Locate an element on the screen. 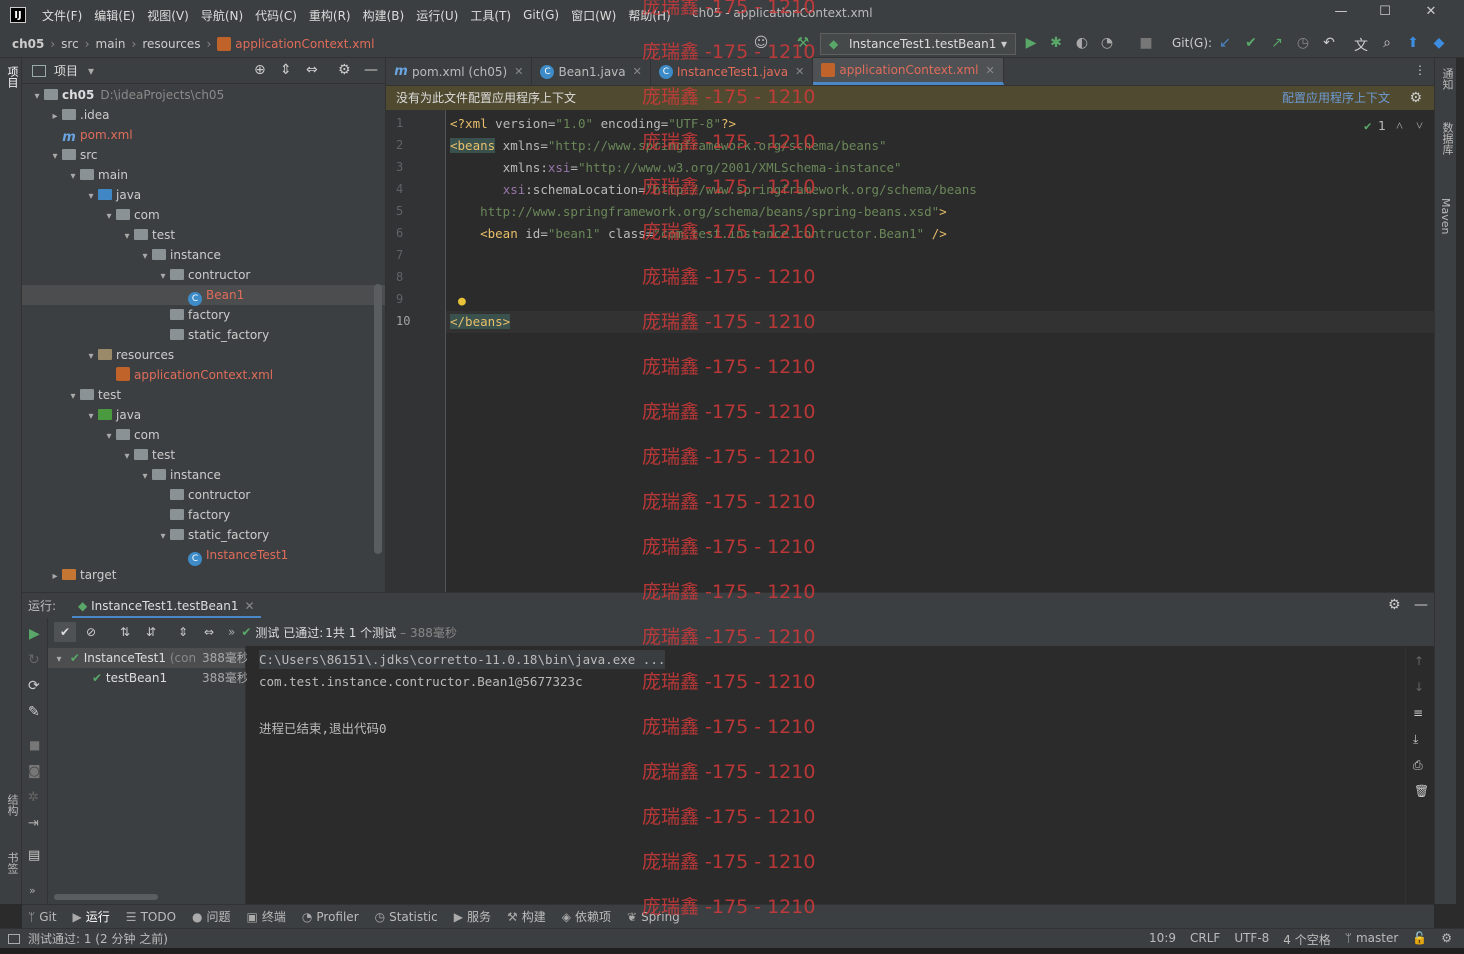 The width and height of the screenshot is (1464, 954). lock-icon: 🔓 is located at coordinates (1419, 939).